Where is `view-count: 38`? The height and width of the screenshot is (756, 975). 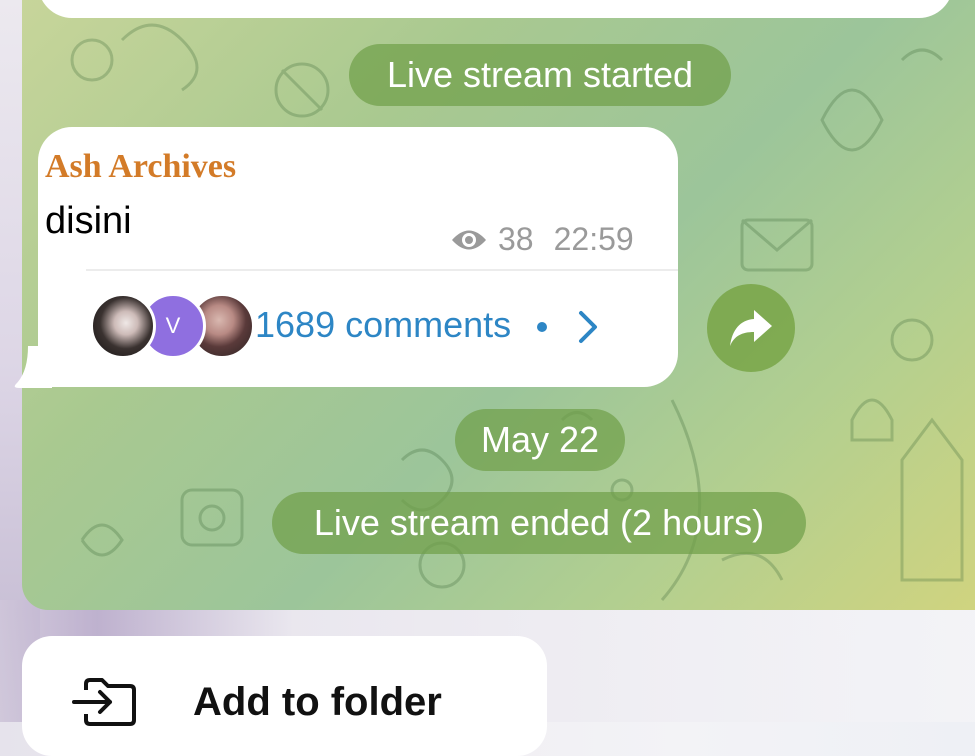 view-count: 38 is located at coordinates (516, 239).